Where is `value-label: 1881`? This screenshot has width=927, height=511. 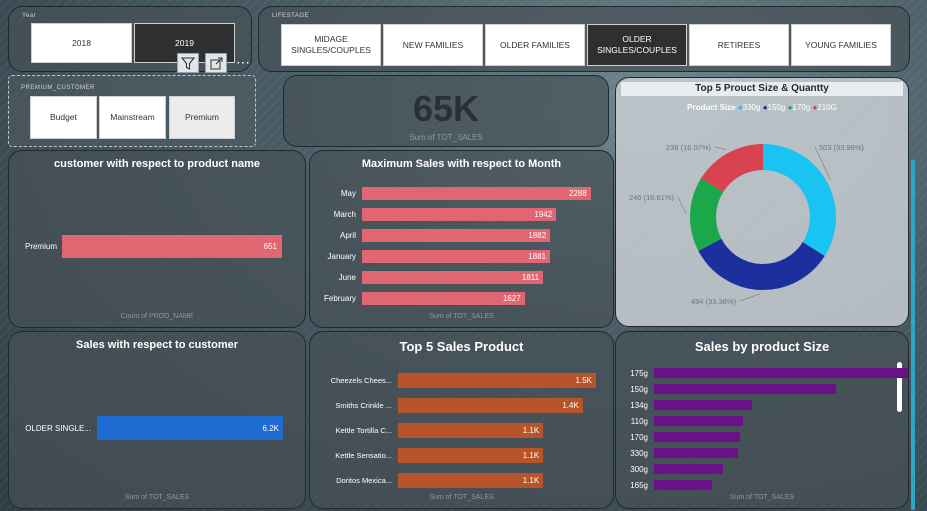 value-label: 1881 is located at coordinates (537, 256).